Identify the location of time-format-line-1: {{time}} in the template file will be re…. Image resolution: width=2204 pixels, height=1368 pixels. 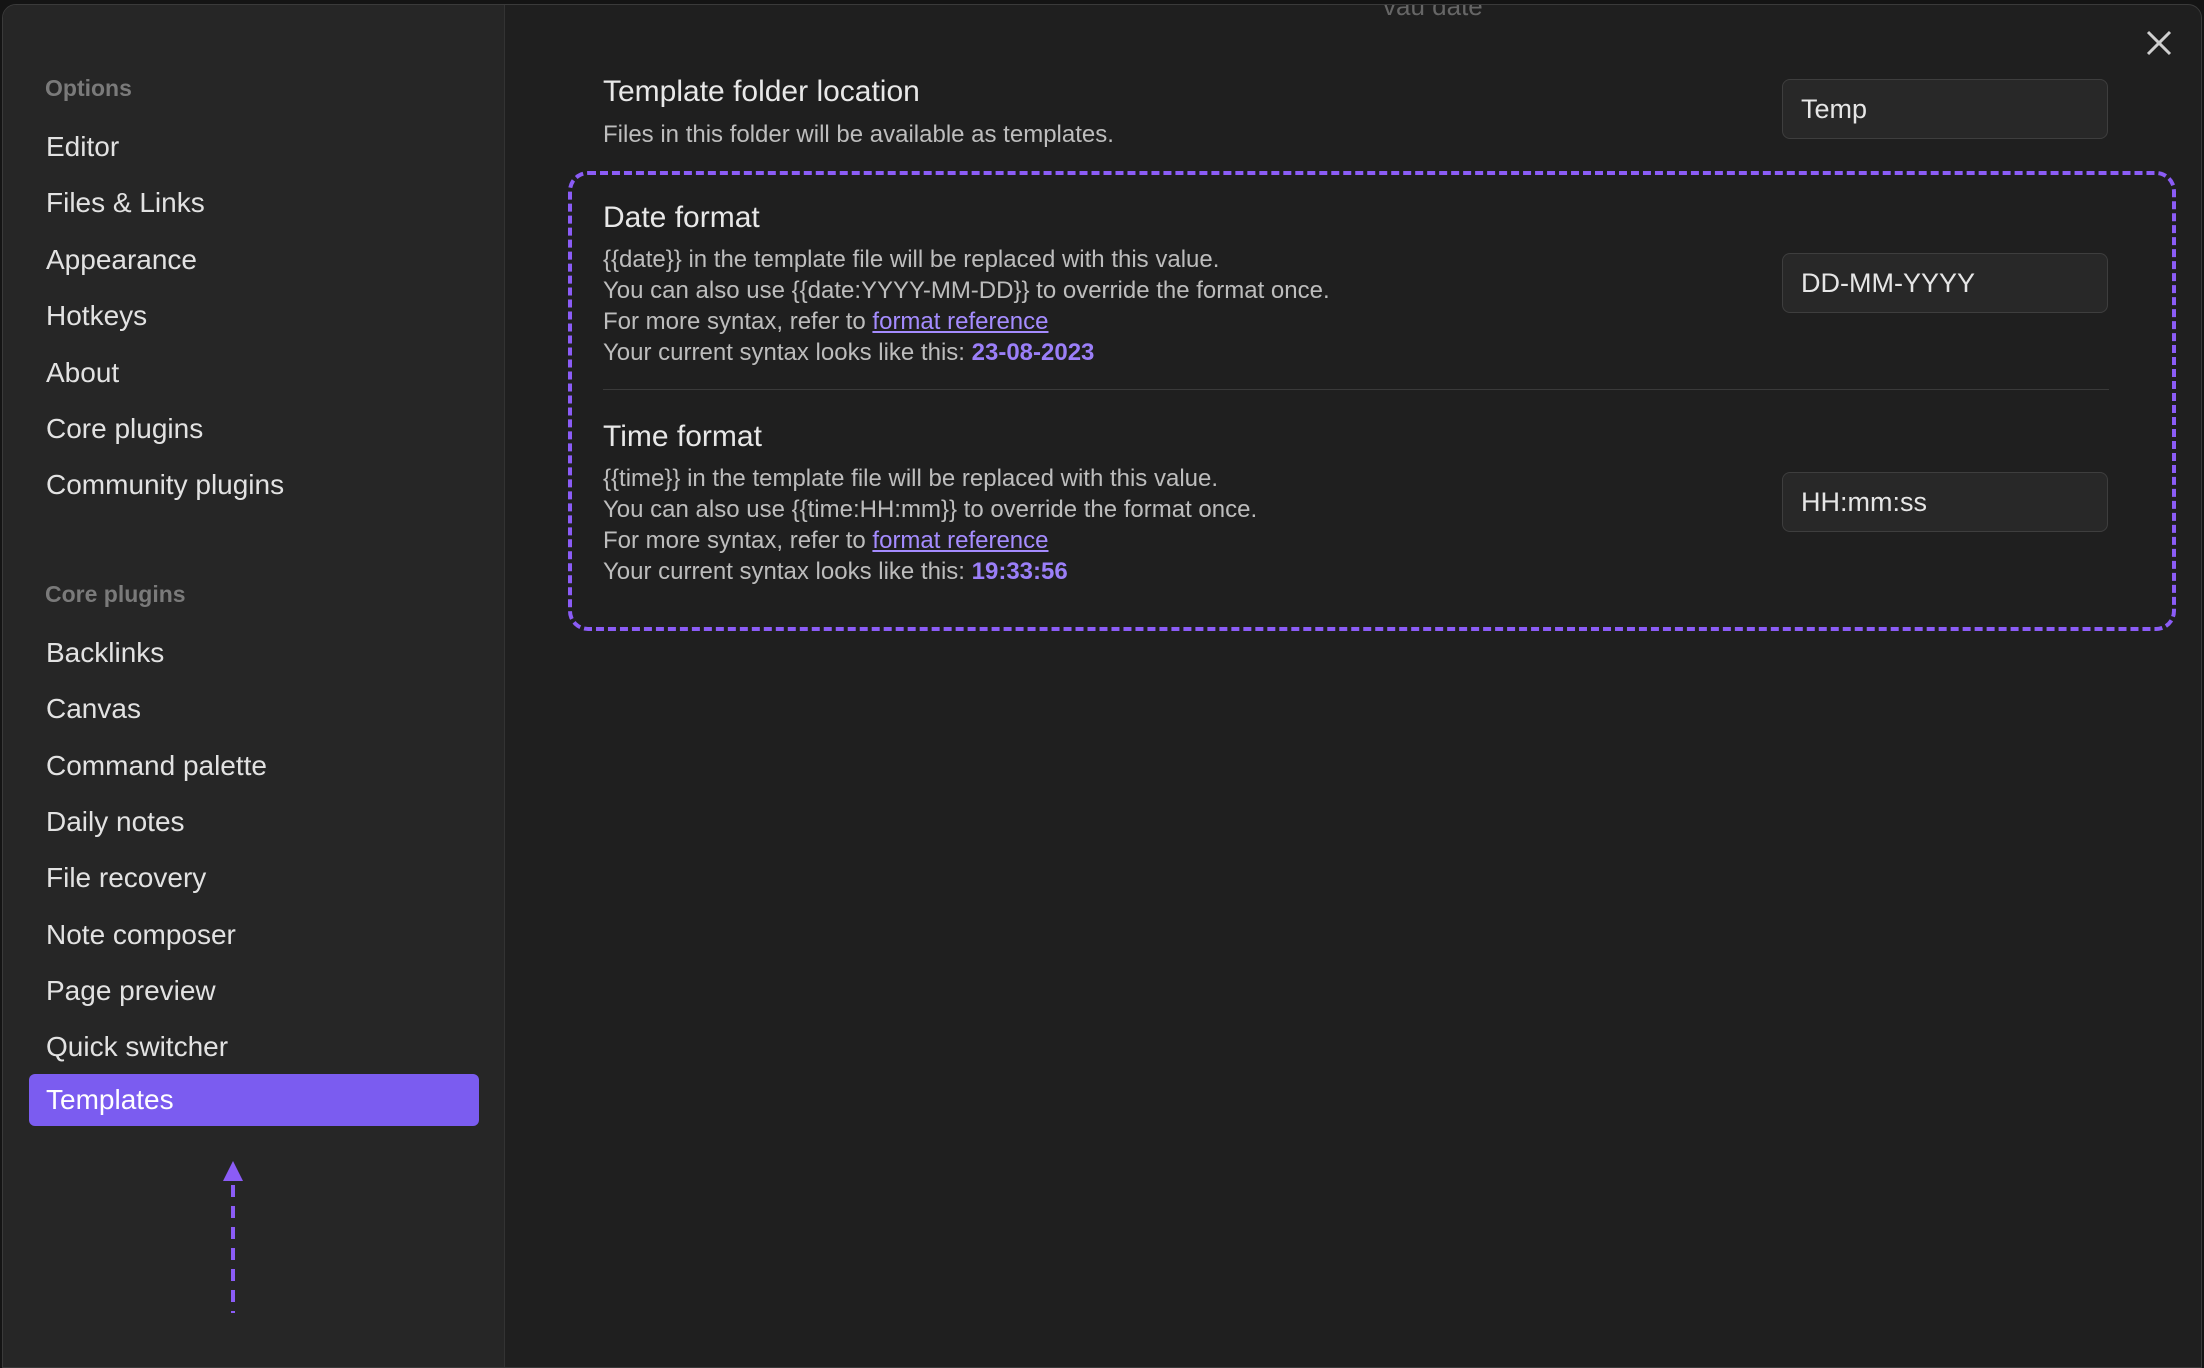
(911, 478).